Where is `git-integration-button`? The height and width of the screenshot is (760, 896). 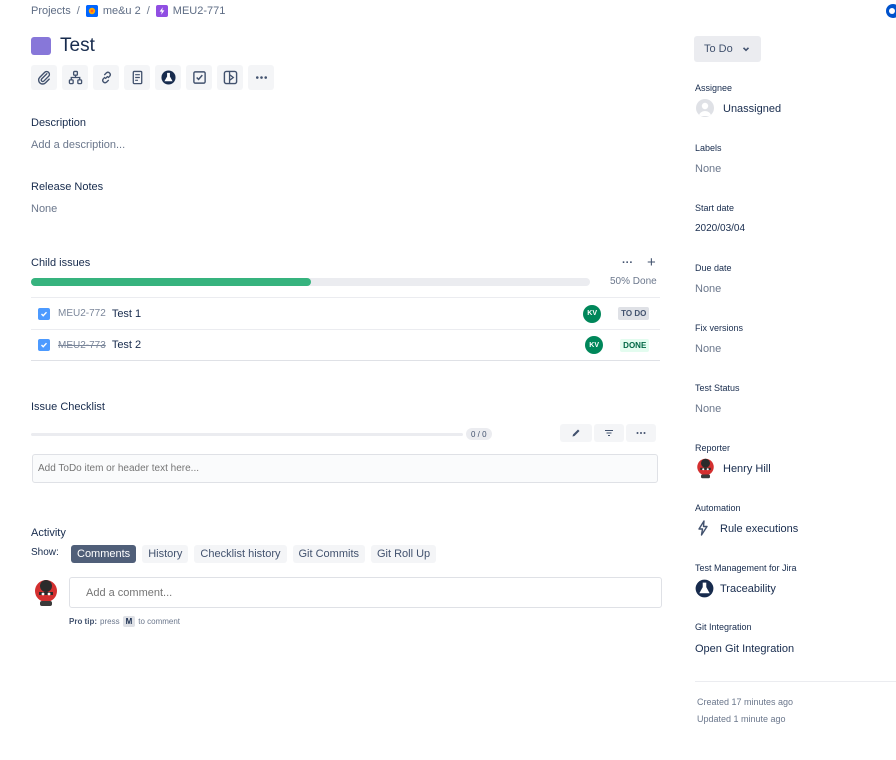 git-integration-button is located at coordinates (230, 77).